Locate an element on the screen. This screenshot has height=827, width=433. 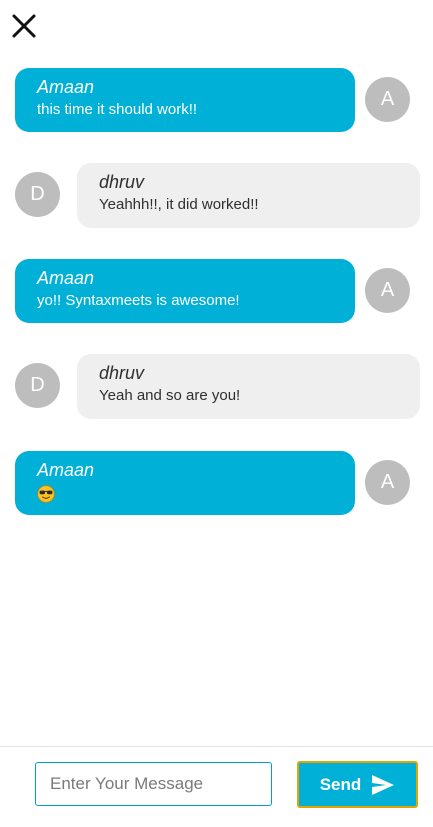
message-text: yo!! Syntaxmeets is awesome! is located at coordinates (138, 300).